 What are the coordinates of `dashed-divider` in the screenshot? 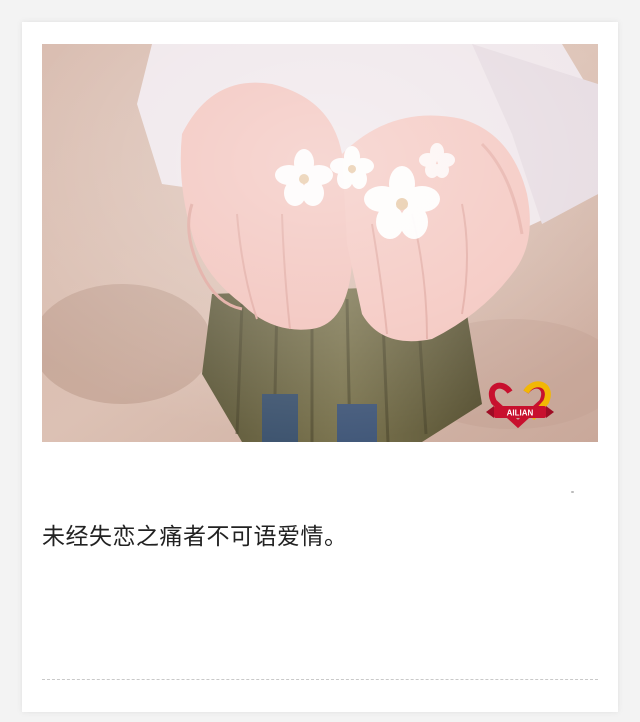 It's located at (320, 679).